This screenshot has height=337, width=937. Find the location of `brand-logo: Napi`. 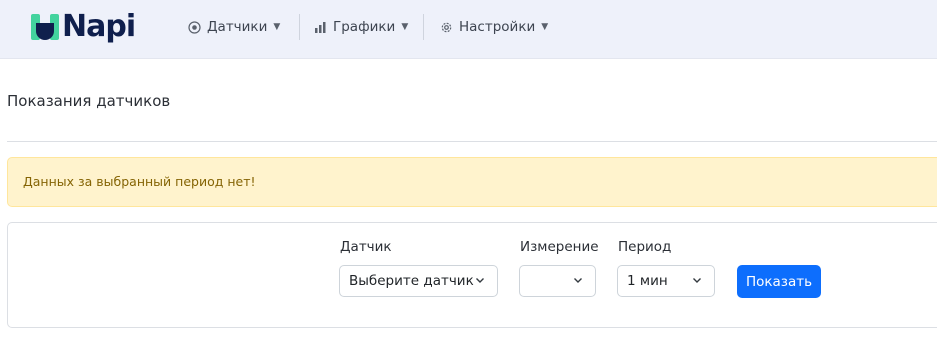

brand-logo: Napi is located at coordinates (83, 27).